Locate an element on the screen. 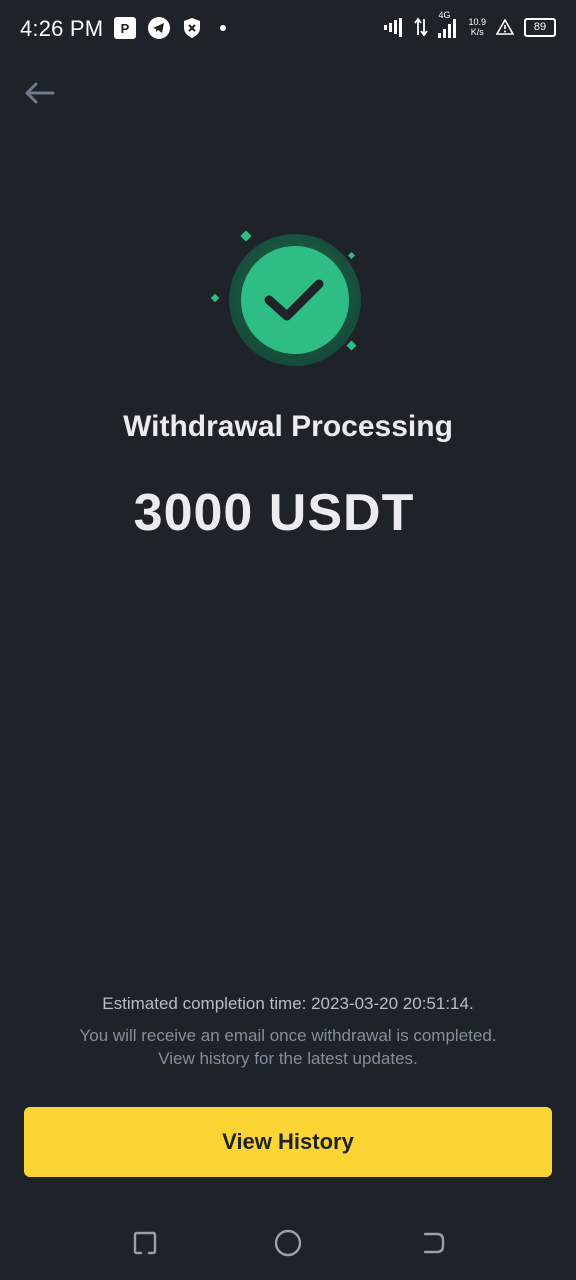 This screenshot has height=1280, width=576. home-icon is located at coordinates (288, 1243).